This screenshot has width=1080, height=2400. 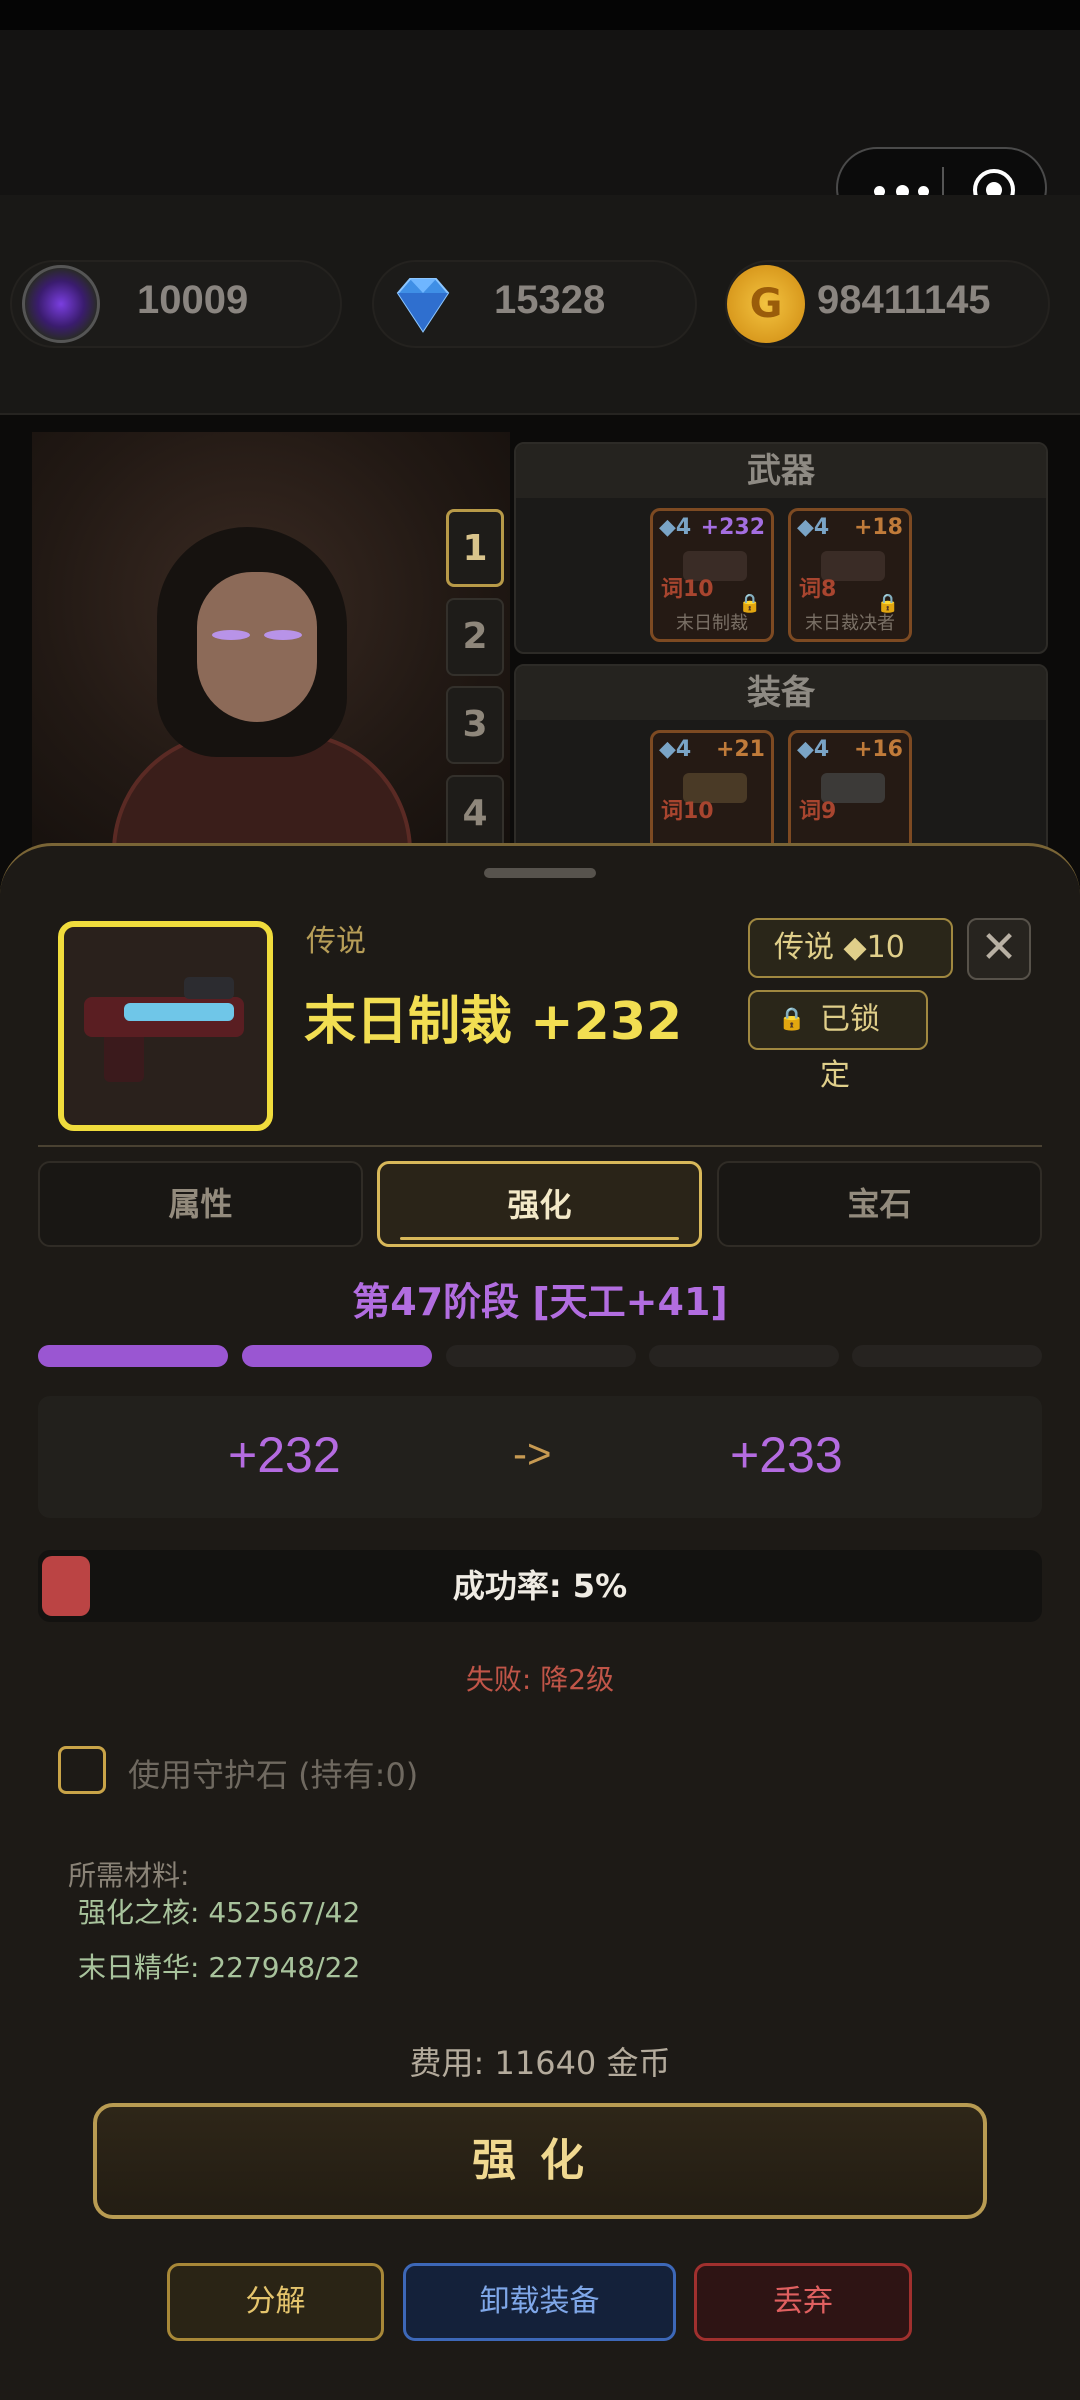 What do you see at coordinates (179, 1012) in the screenshot?
I see `gun-barrel-glow` at bounding box center [179, 1012].